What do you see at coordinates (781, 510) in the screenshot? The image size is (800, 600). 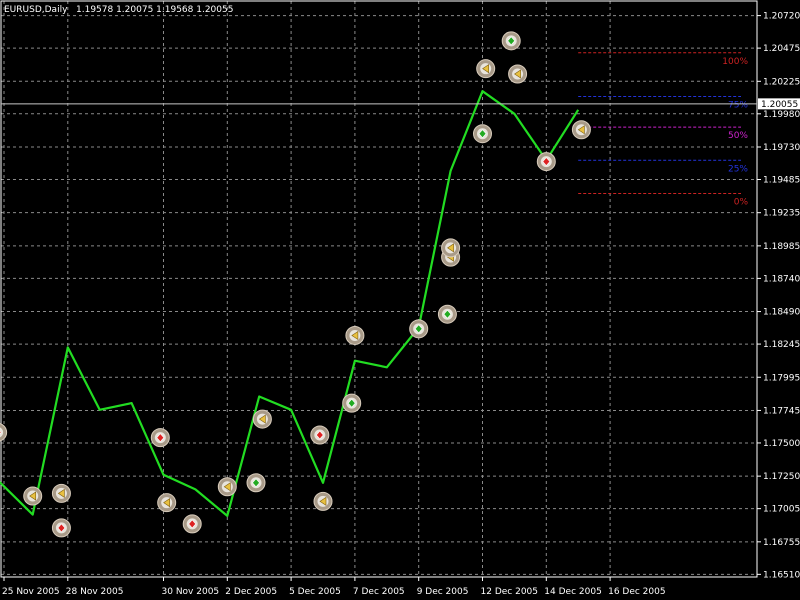 I see `y-tick-label: 1.17005` at bounding box center [781, 510].